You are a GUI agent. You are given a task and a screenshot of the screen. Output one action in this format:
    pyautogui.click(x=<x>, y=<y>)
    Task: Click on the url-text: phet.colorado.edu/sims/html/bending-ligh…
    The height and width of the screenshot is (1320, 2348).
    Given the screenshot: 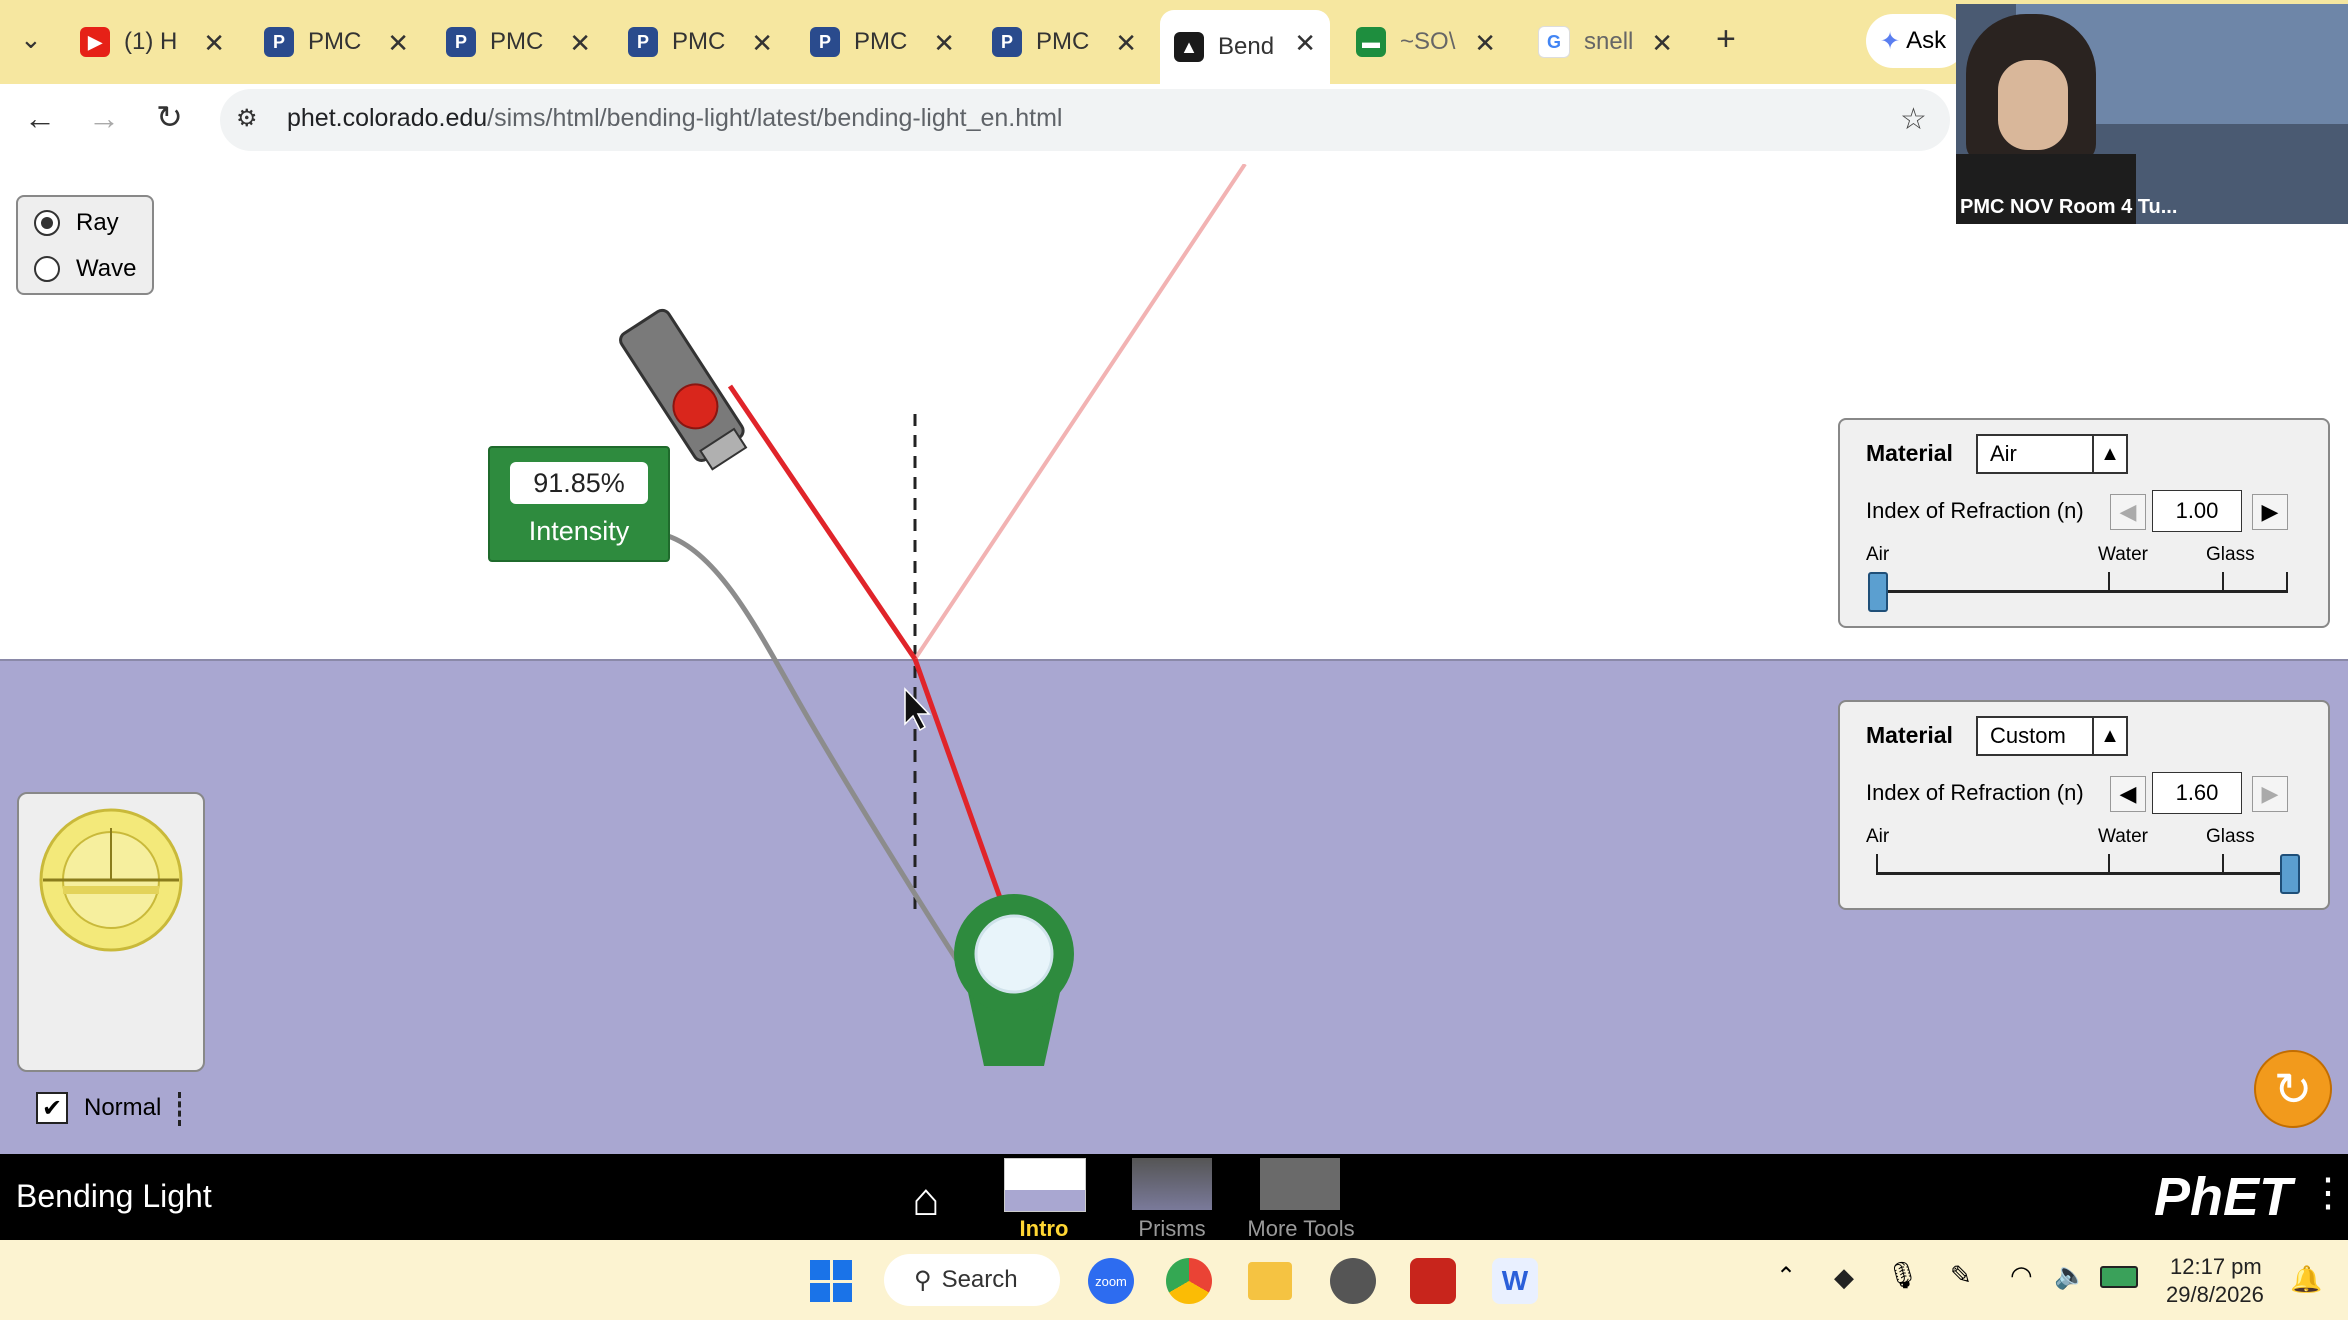 What is the action you would take?
    pyautogui.click(x=674, y=118)
    